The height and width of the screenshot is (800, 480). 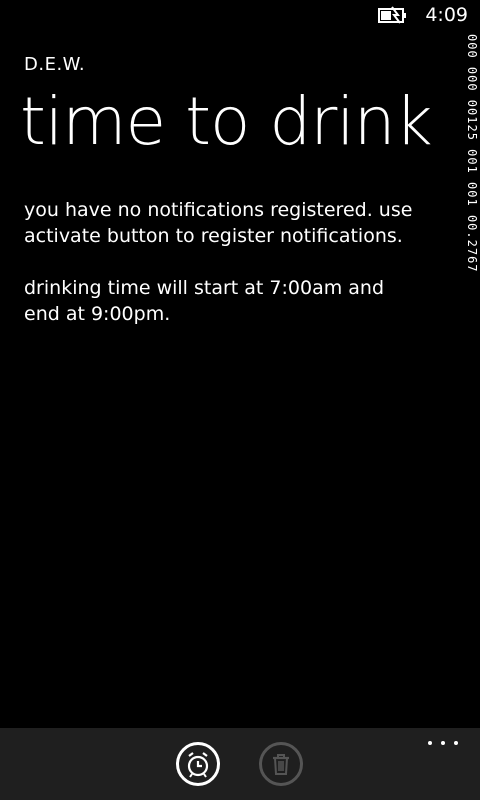 What do you see at coordinates (55, 64) in the screenshot?
I see `app-title: D.E.W.` at bounding box center [55, 64].